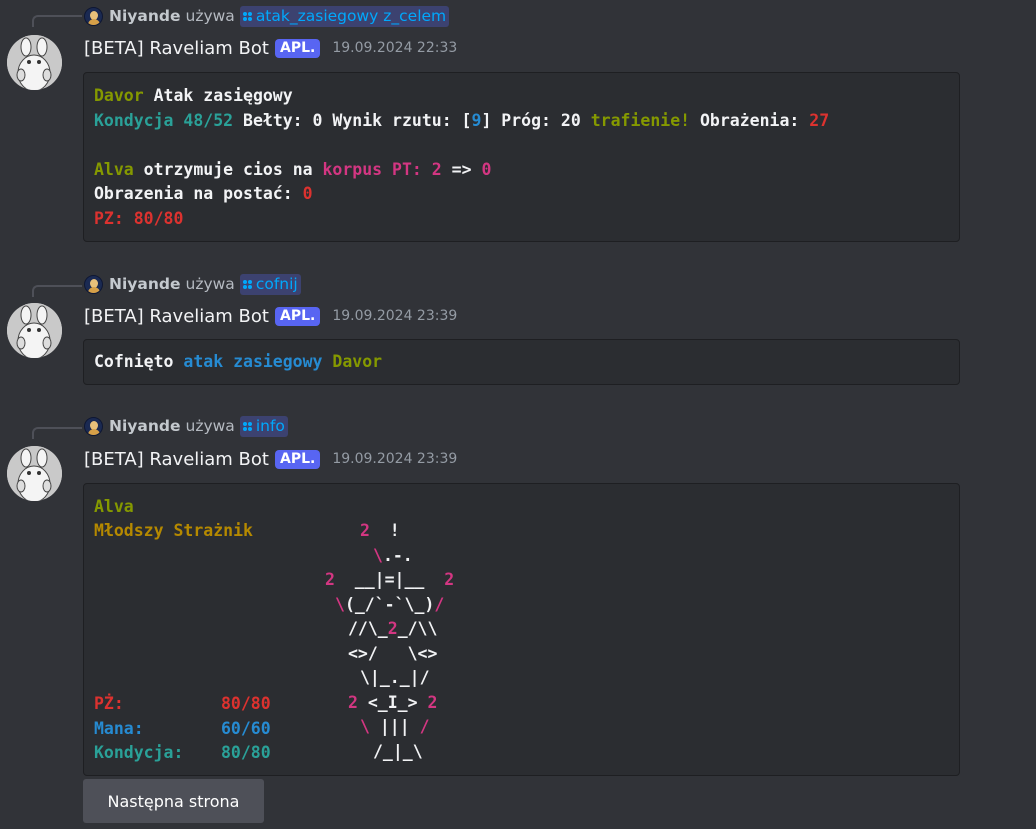  What do you see at coordinates (436, 169) in the screenshot?
I see `code-segment: 2` at bounding box center [436, 169].